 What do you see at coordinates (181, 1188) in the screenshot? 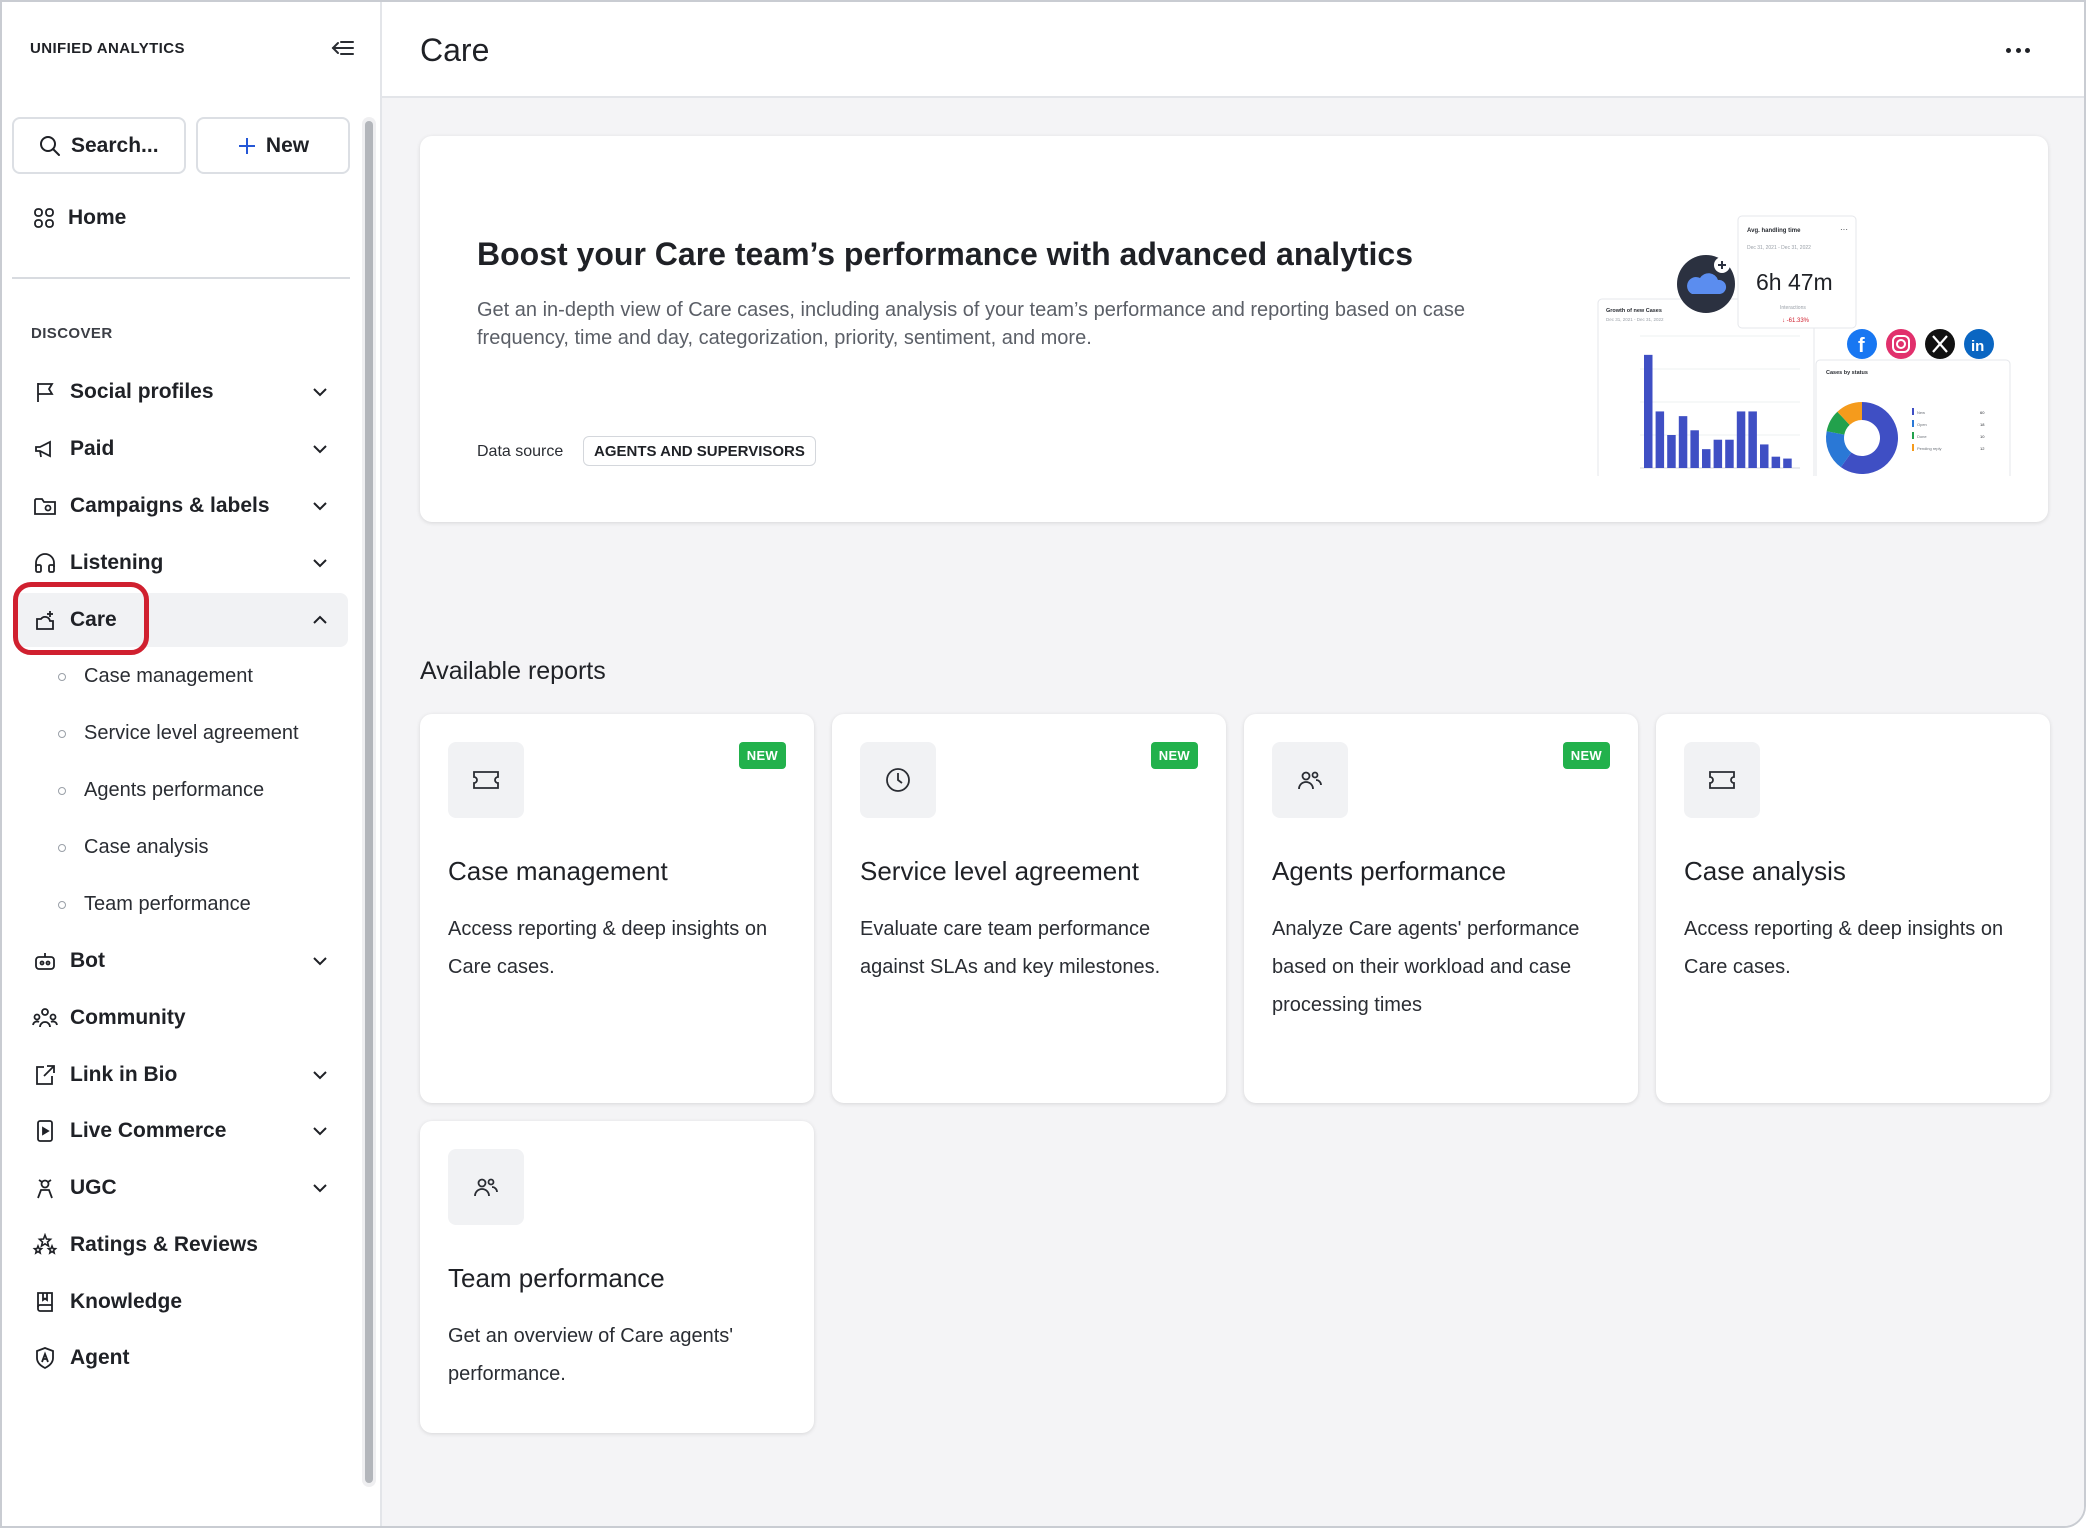
I see `sidebar-item-ugc: UGC` at bounding box center [181, 1188].